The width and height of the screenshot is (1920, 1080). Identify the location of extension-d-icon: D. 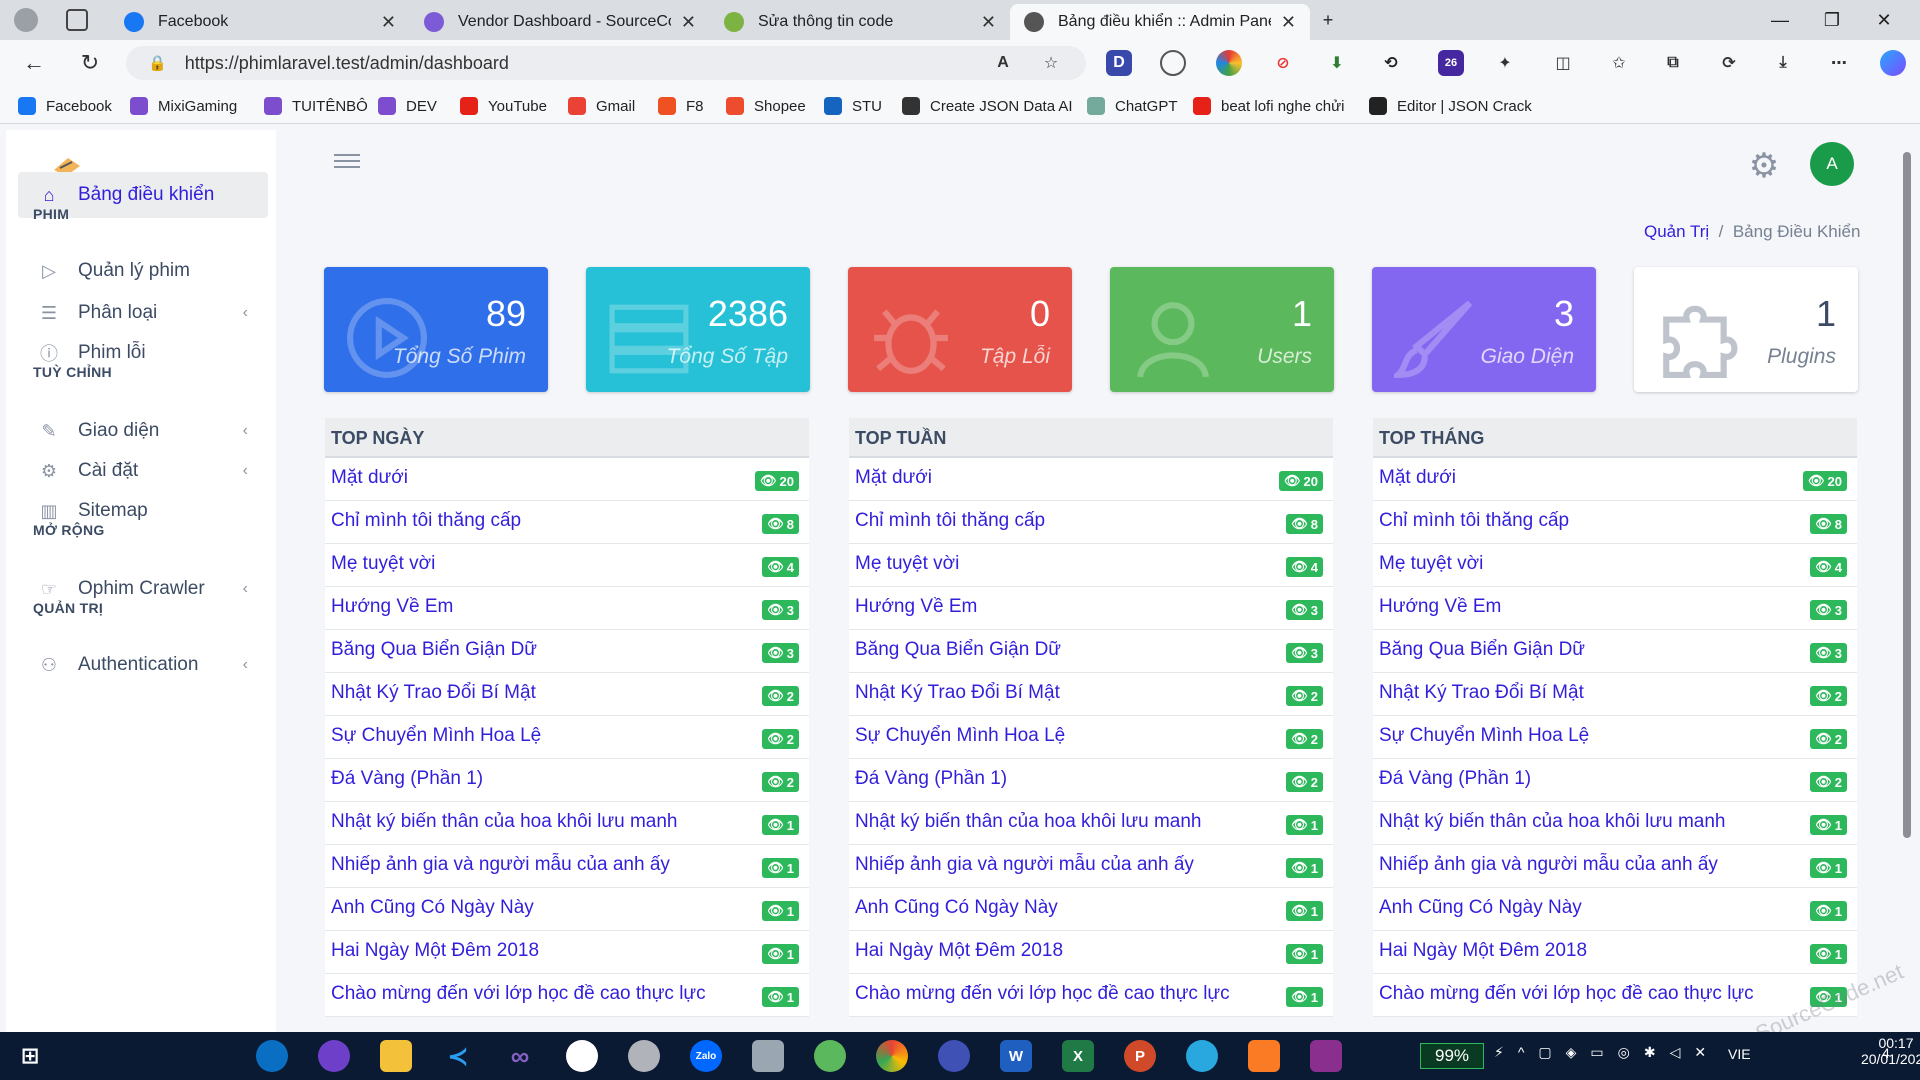
(1119, 63).